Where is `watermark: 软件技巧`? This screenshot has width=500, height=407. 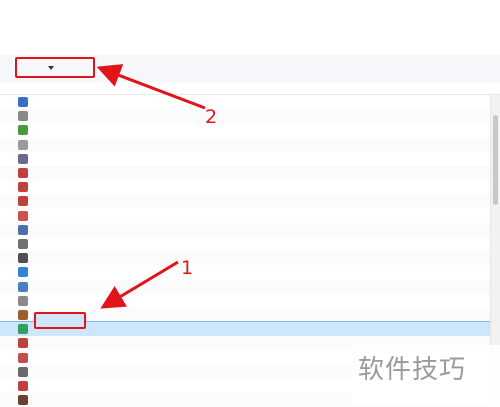 watermark: 软件技巧 is located at coordinates (426, 375).